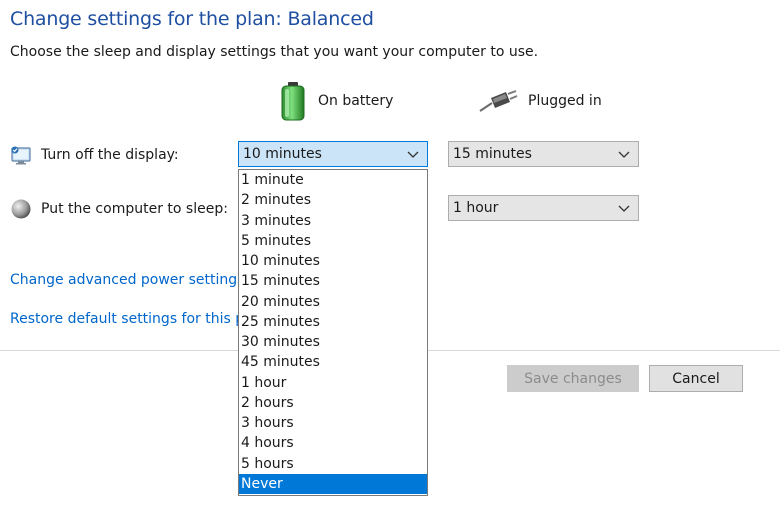  I want to click on display-on-battery-select: 10 minutes, so click(333, 154).